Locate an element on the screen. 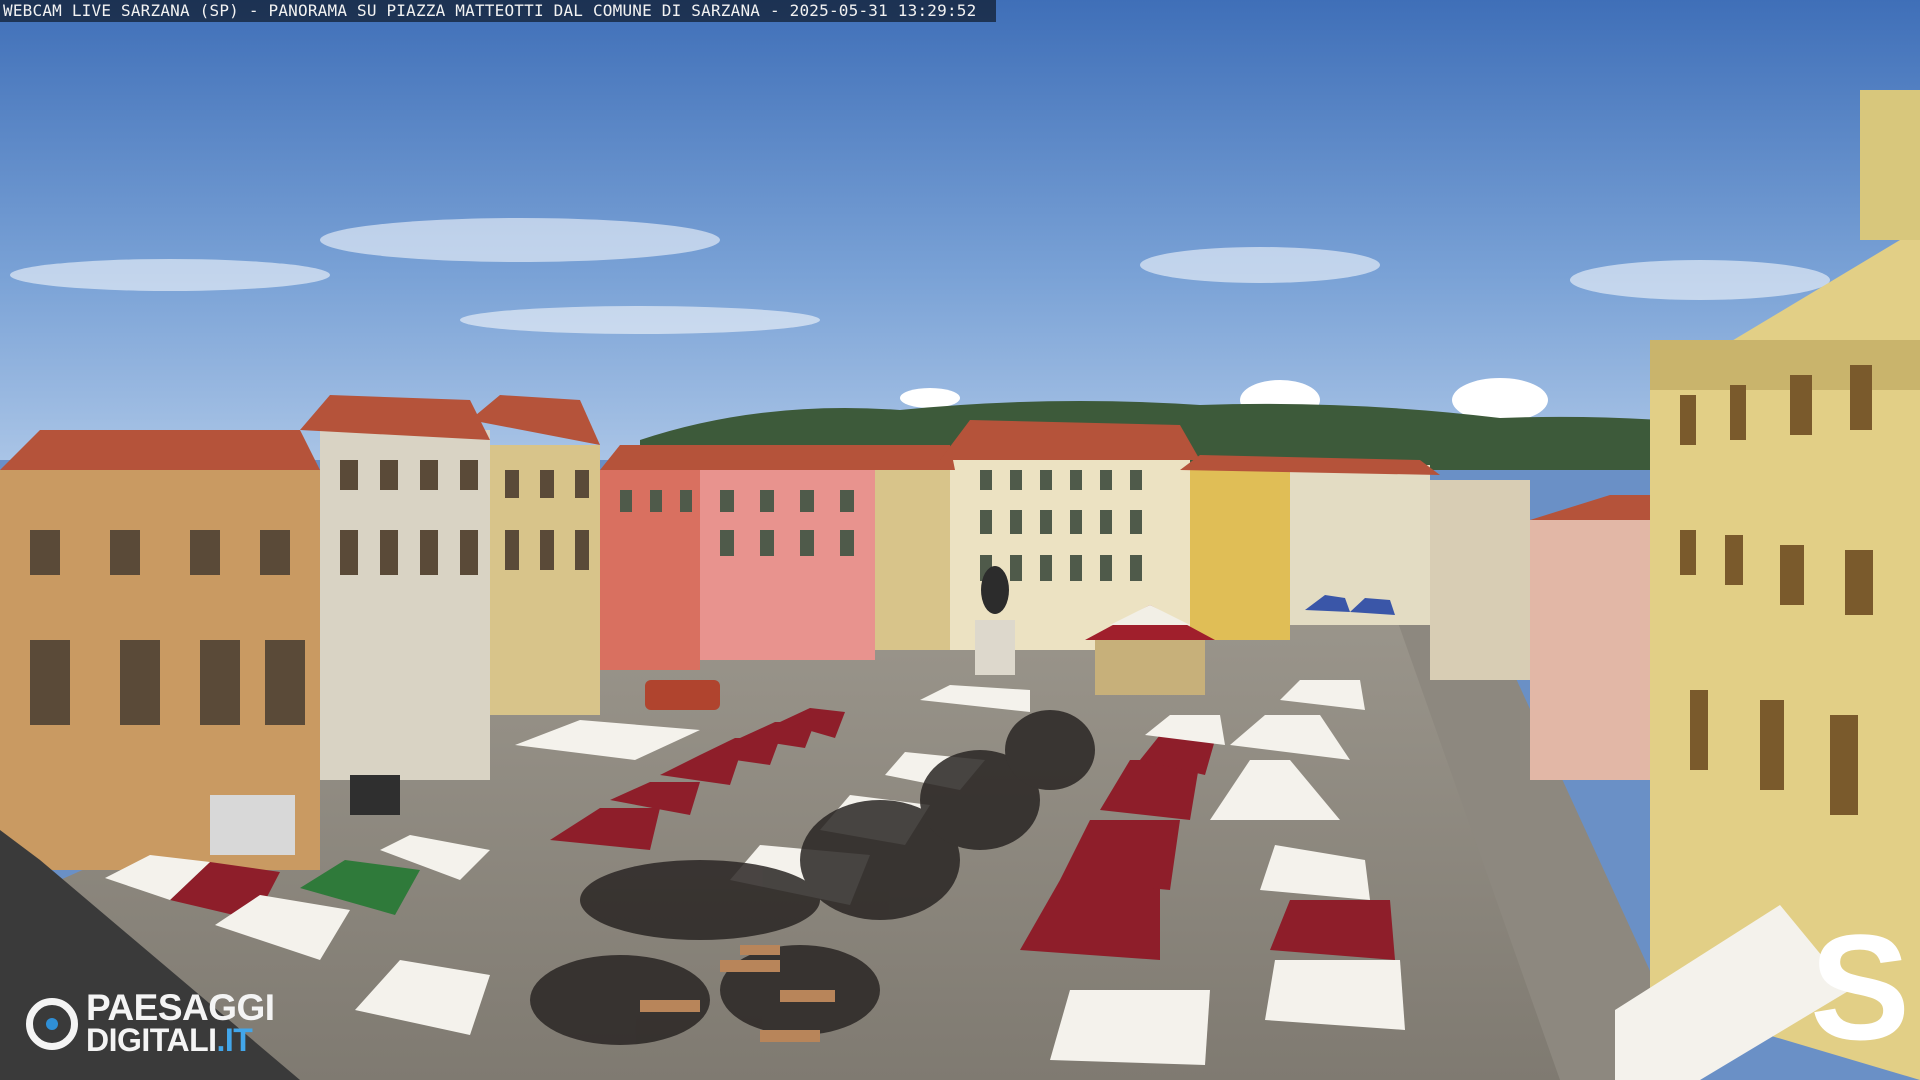 The height and width of the screenshot is (1080, 1920). logo-tld: .IT is located at coordinates (234, 1040).